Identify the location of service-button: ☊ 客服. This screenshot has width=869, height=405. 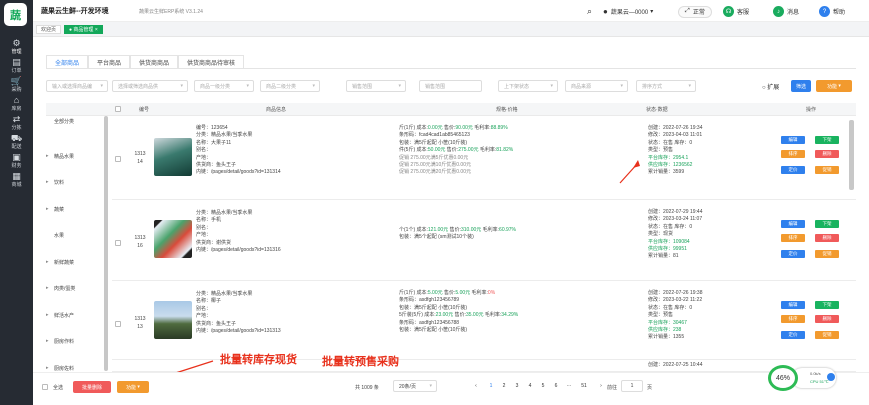
(736, 11).